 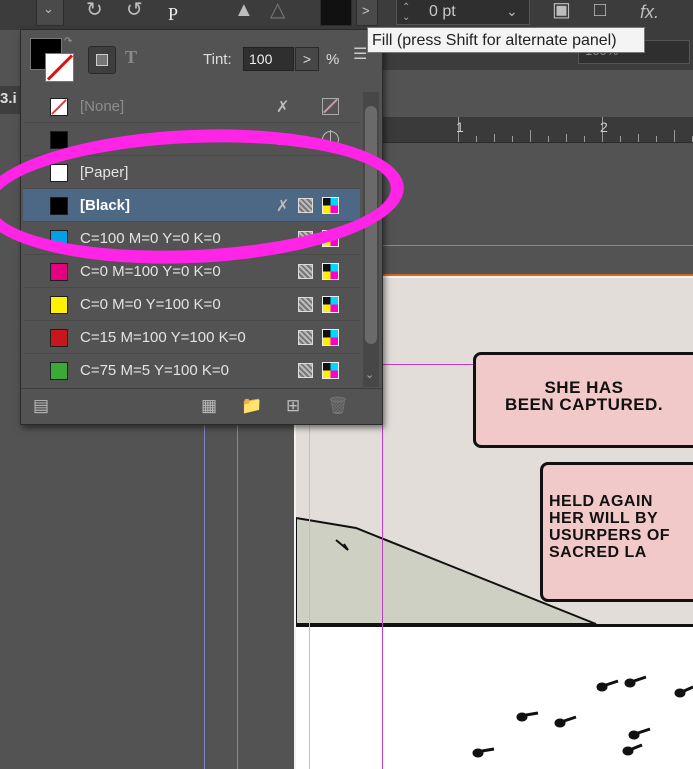 I want to click on stroke-weight-value: 0 pt, so click(x=442, y=11).